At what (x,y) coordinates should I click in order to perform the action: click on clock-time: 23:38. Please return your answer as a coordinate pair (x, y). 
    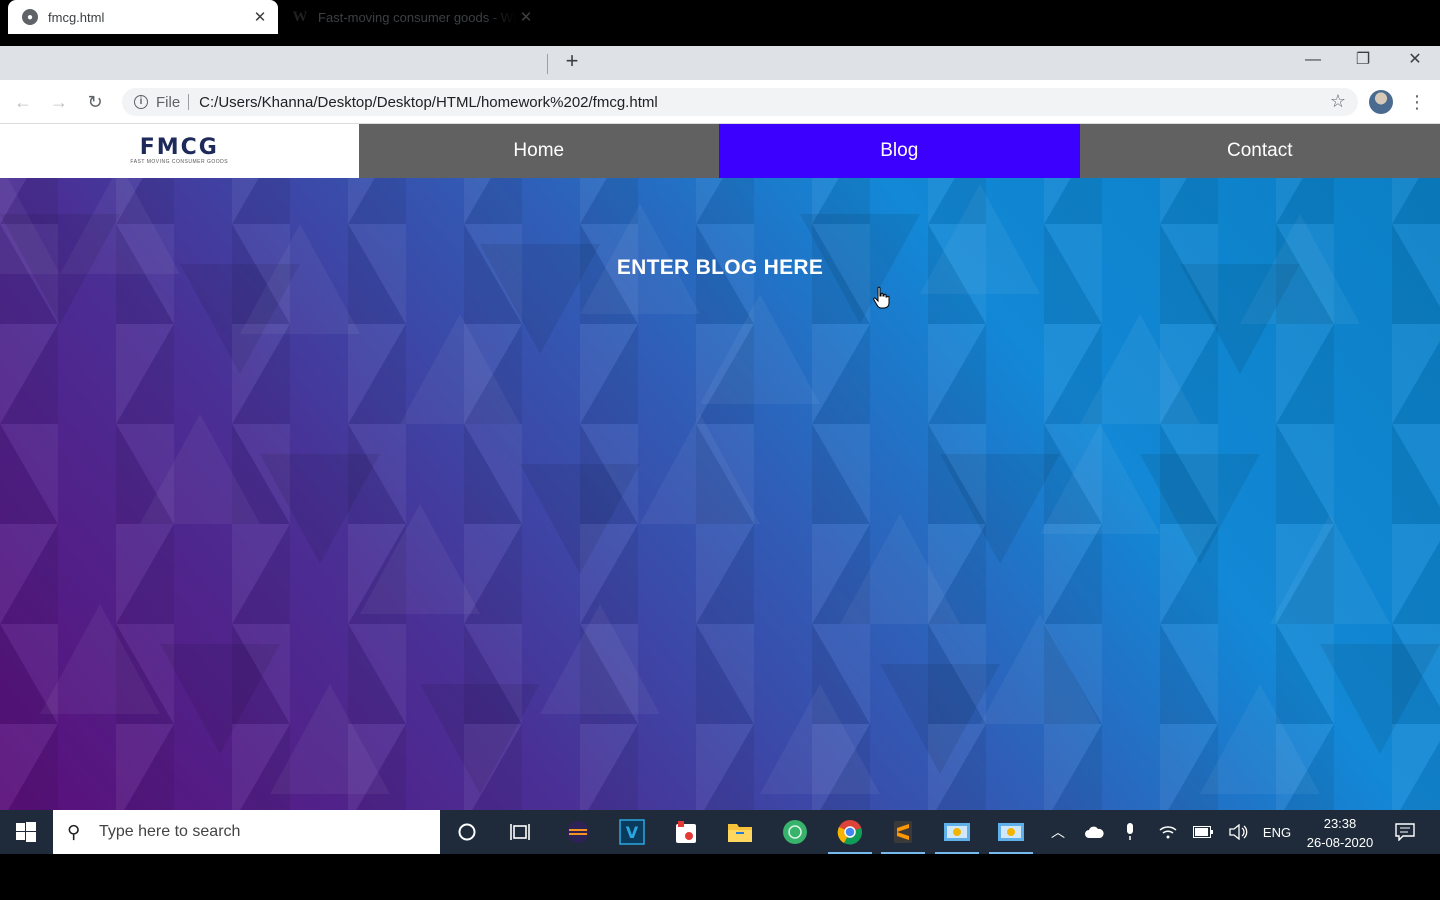
    Looking at the image, I should click on (1340, 823).